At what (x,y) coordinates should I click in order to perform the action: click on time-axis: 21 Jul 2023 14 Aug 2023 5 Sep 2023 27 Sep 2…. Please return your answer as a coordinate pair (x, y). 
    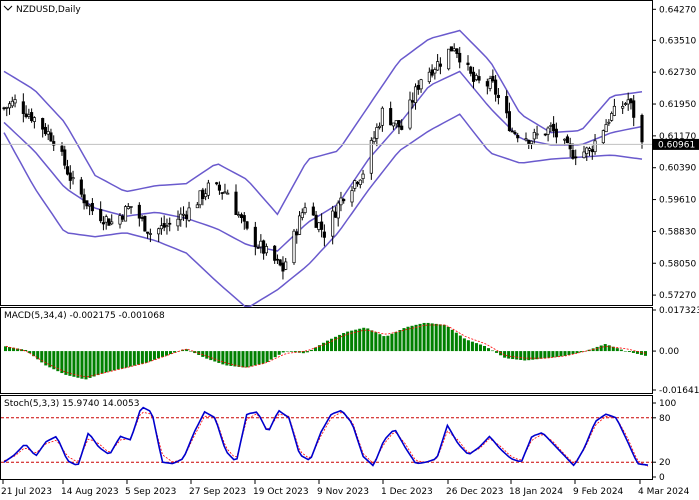
    Looking at the image, I should click on (345, 488).